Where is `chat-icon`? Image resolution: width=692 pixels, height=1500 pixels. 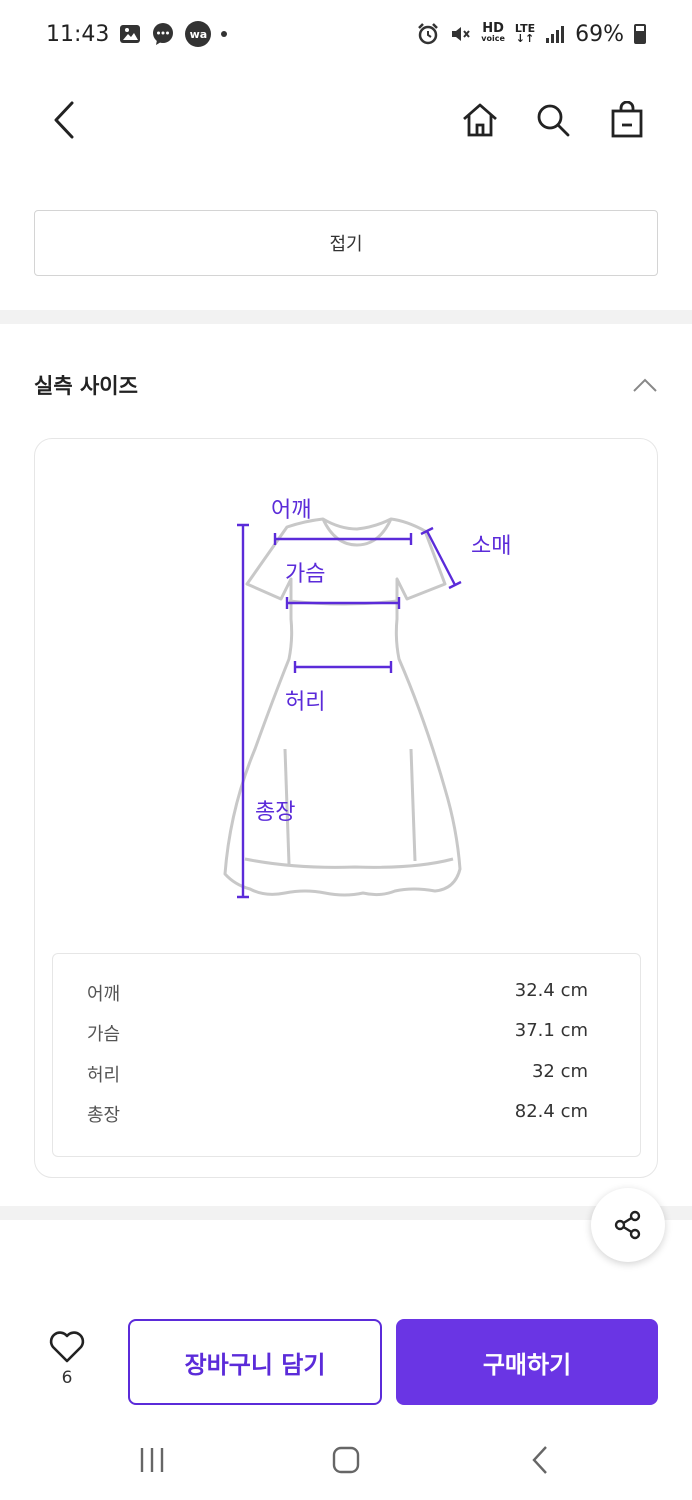
chat-icon is located at coordinates (163, 34).